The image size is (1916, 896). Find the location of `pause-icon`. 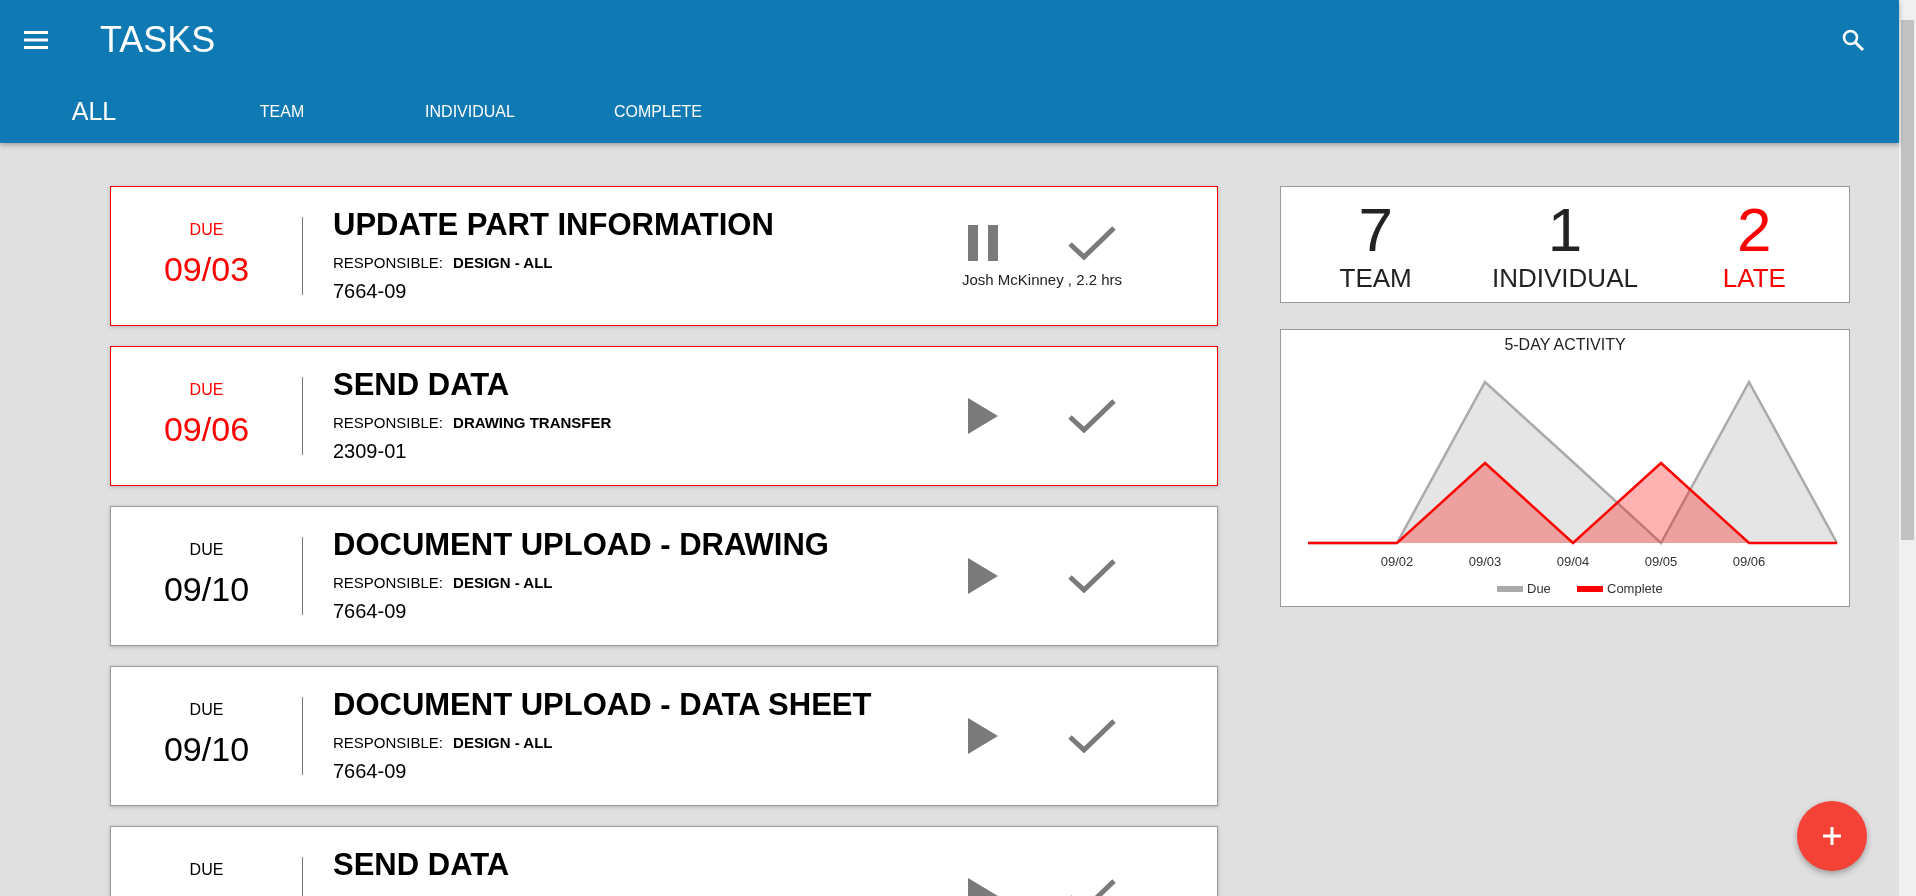

pause-icon is located at coordinates (983, 242).